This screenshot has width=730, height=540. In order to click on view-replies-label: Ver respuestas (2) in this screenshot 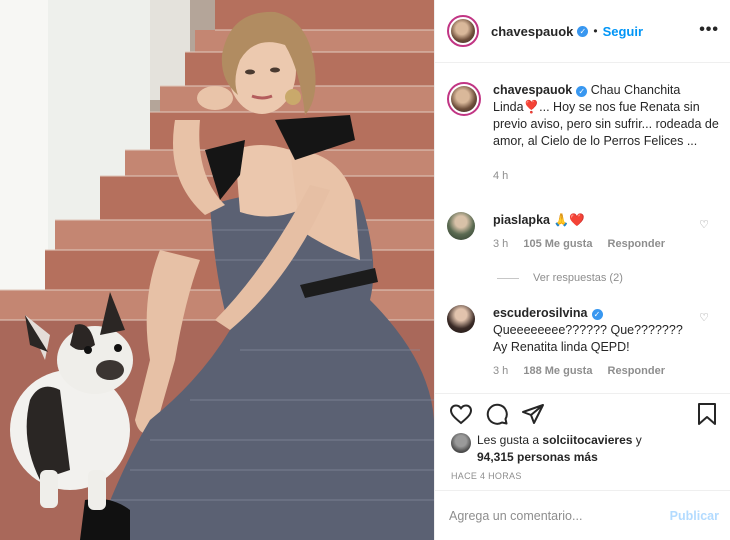, I will do `click(578, 278)`.